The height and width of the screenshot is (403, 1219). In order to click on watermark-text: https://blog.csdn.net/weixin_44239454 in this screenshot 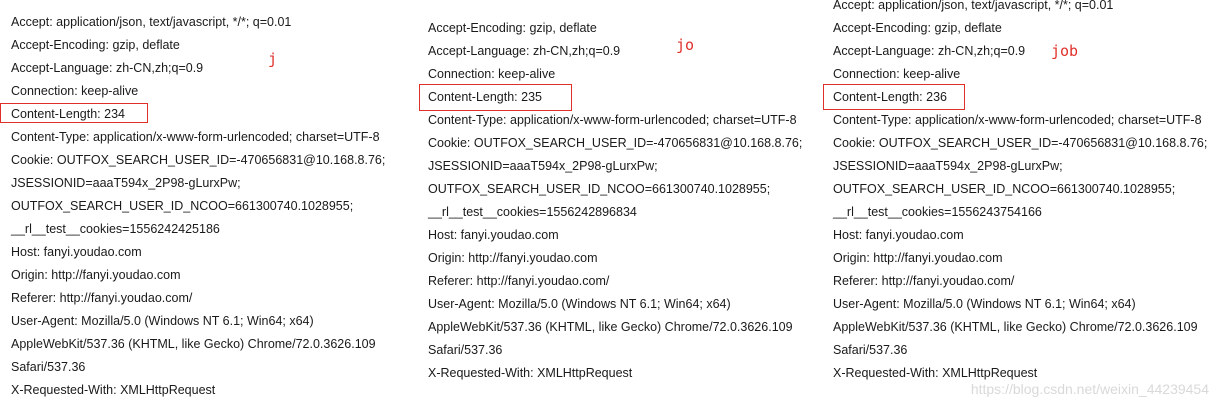, I will do `click(1089, 389)`.